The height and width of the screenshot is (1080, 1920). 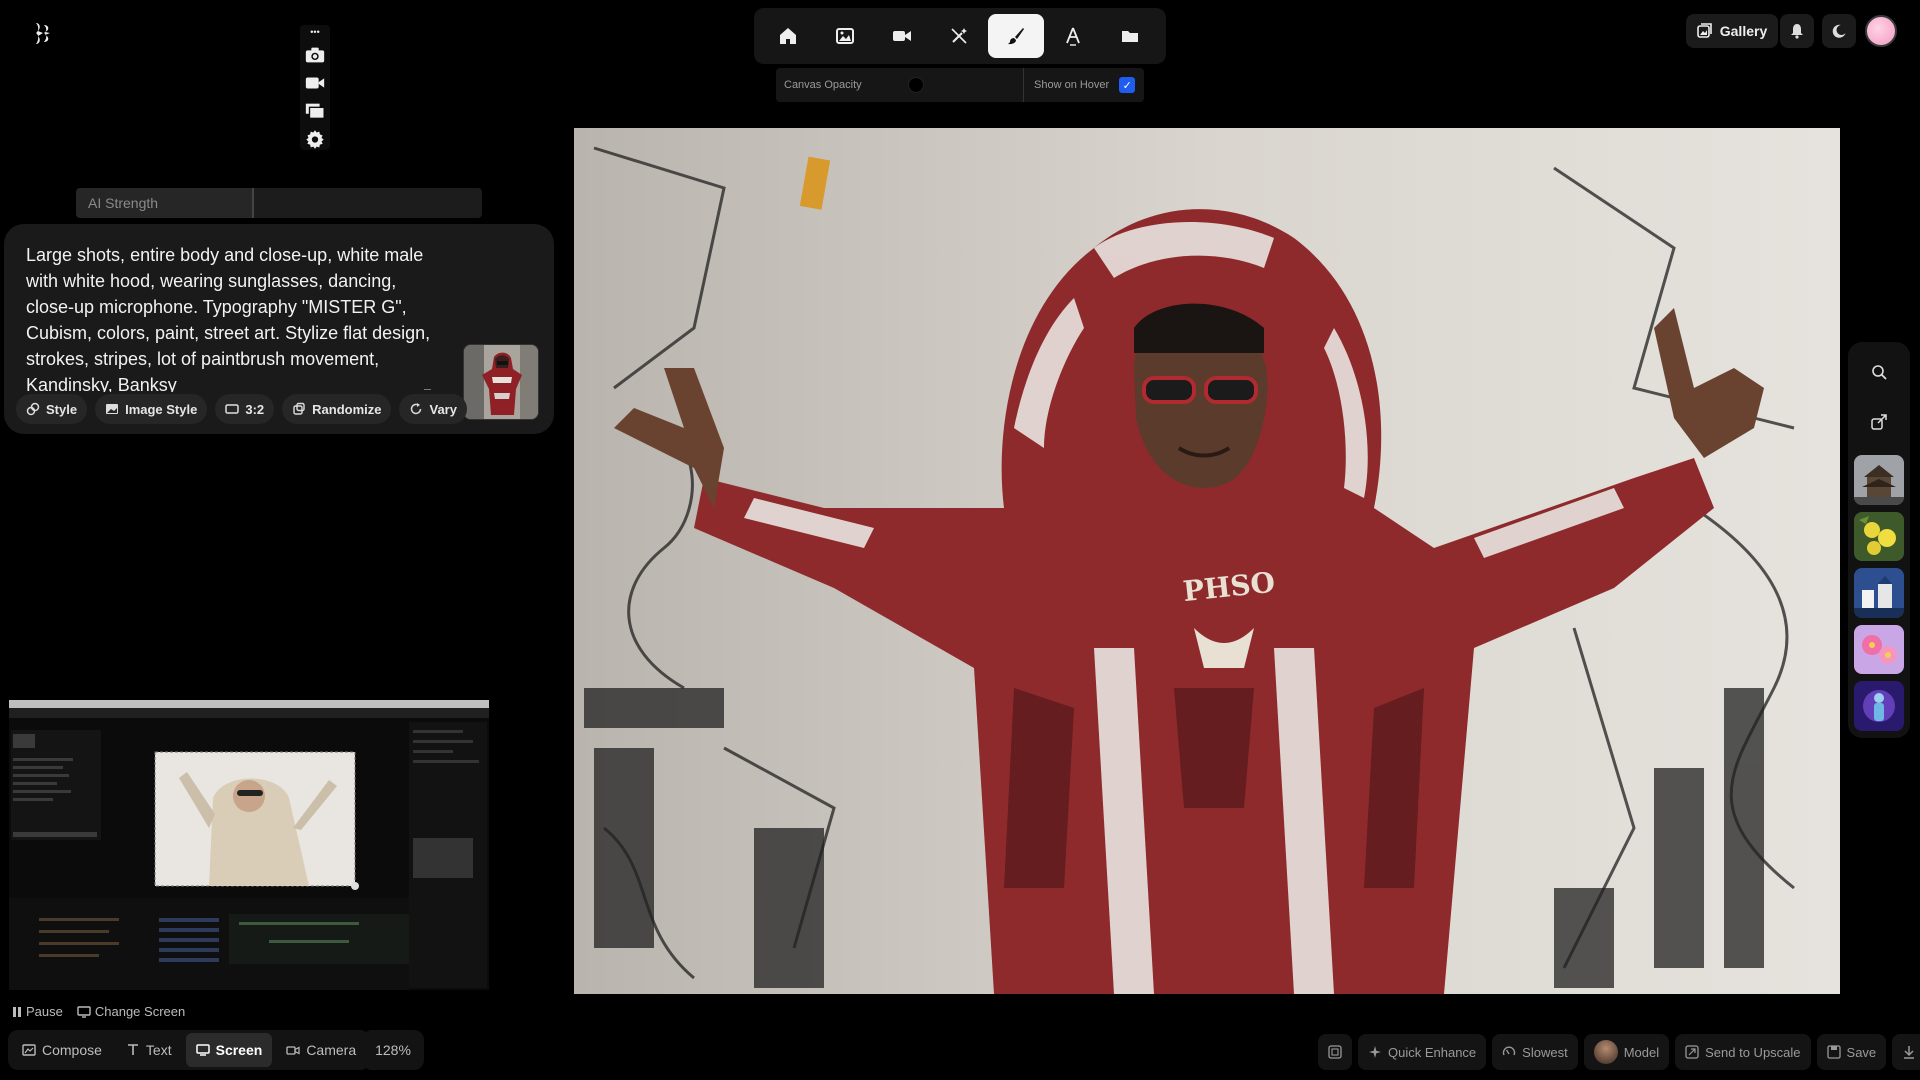 I want to click on camera-tab: Camera, so click(x=321, y=1050).